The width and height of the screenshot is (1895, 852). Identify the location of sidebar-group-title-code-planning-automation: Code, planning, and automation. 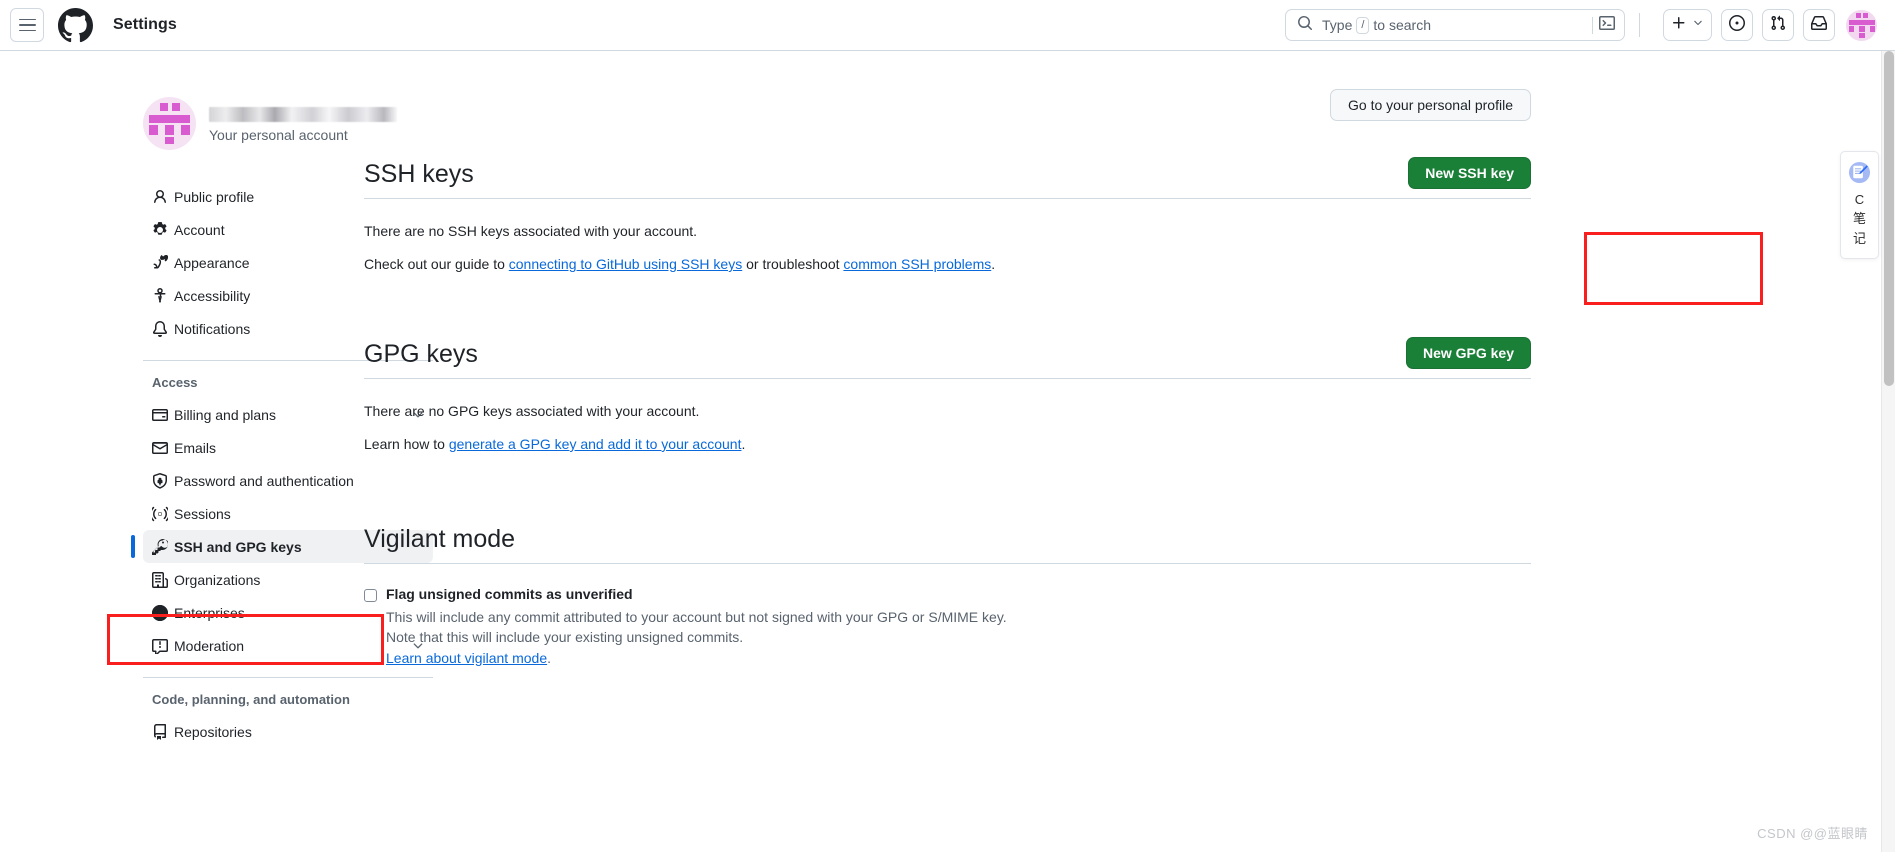
(251, 699).